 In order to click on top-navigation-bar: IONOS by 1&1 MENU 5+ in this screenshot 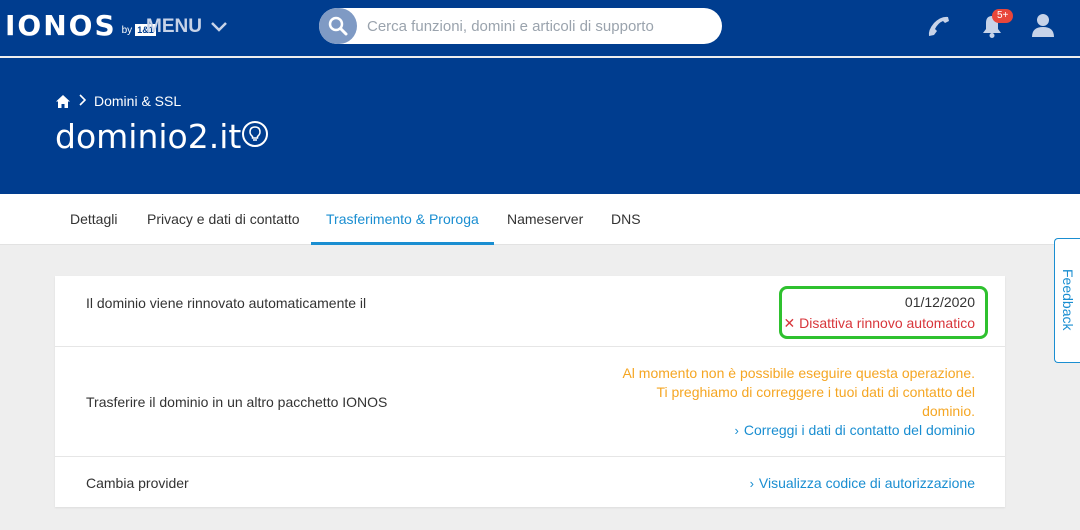, I will do `click(540, 28)`.